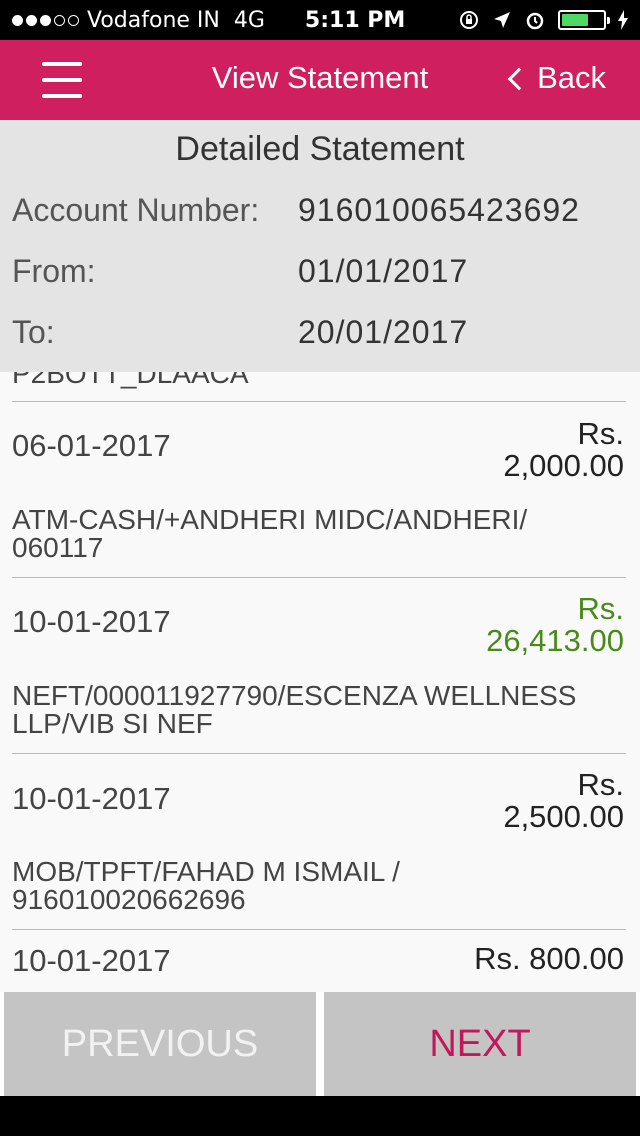 The height and width of the screenshot is (1136, 640). Describe the element at coordinates (270, 533) in the screenshot. I see `transaction-description: ATM-CASH/+ANDHERI MIDC/ANDHERI/ 060117` at that location.